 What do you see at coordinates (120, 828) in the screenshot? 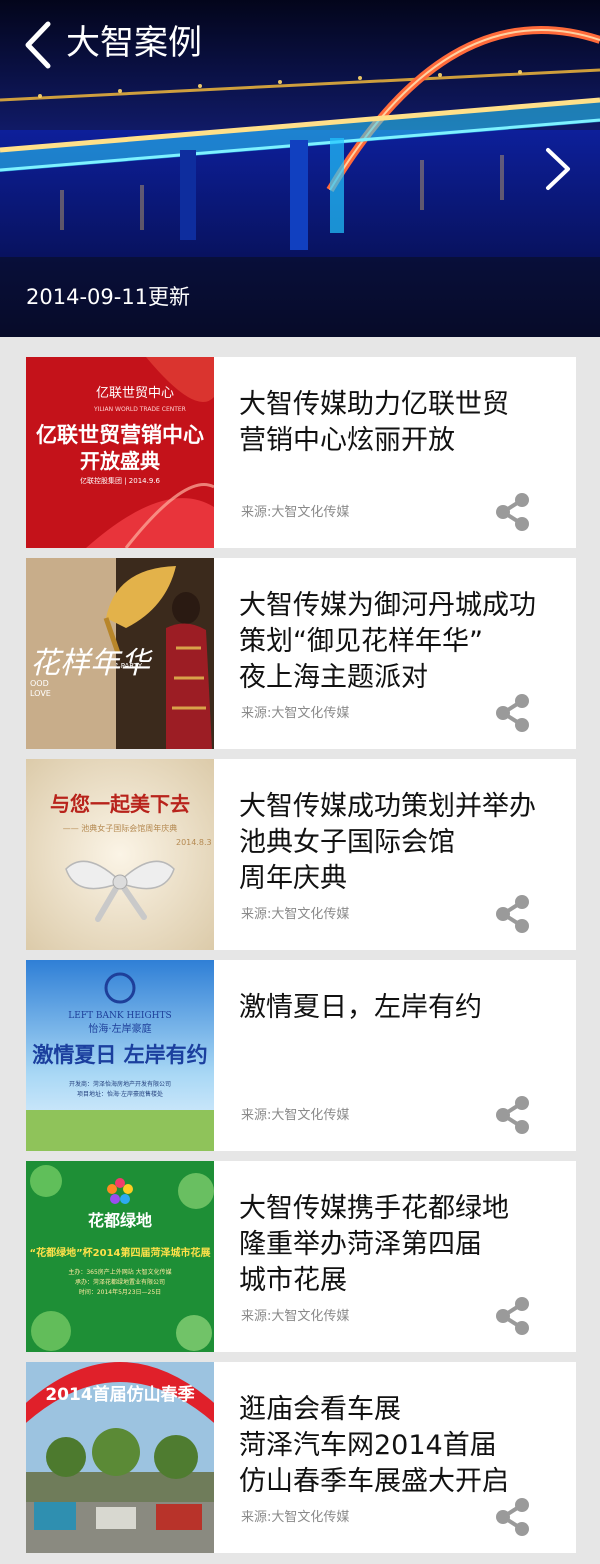
I see `svg-text: —— 池典女子国际会馆周年庆典` at bounding box center [120, 828].